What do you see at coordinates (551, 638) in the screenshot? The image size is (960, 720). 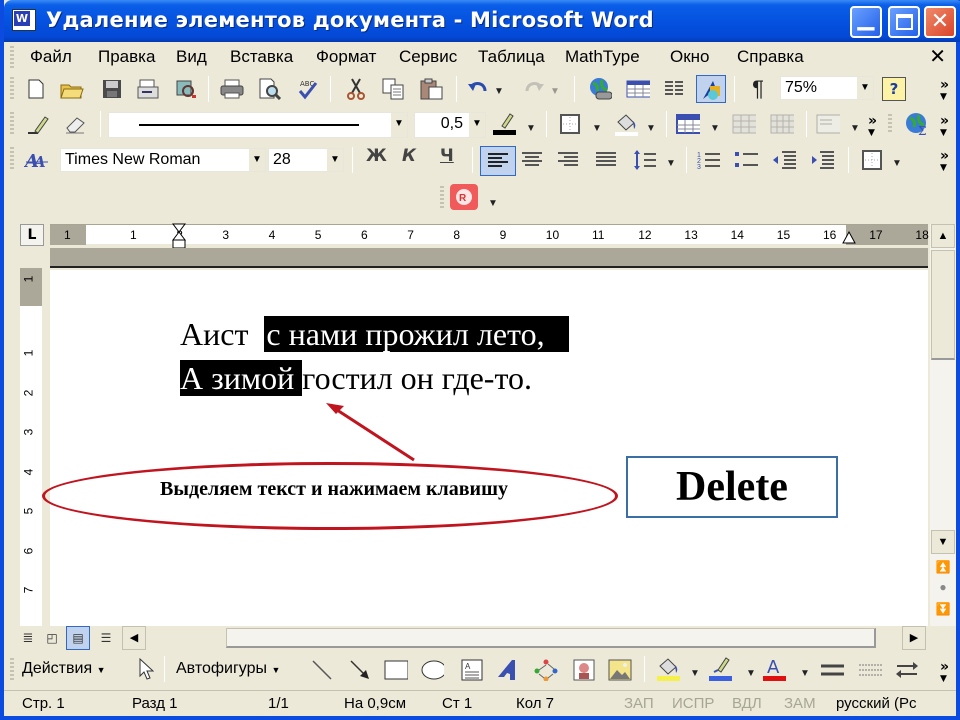 I see `horizontal-scroll-thumb` at bounding box center [551, 638].